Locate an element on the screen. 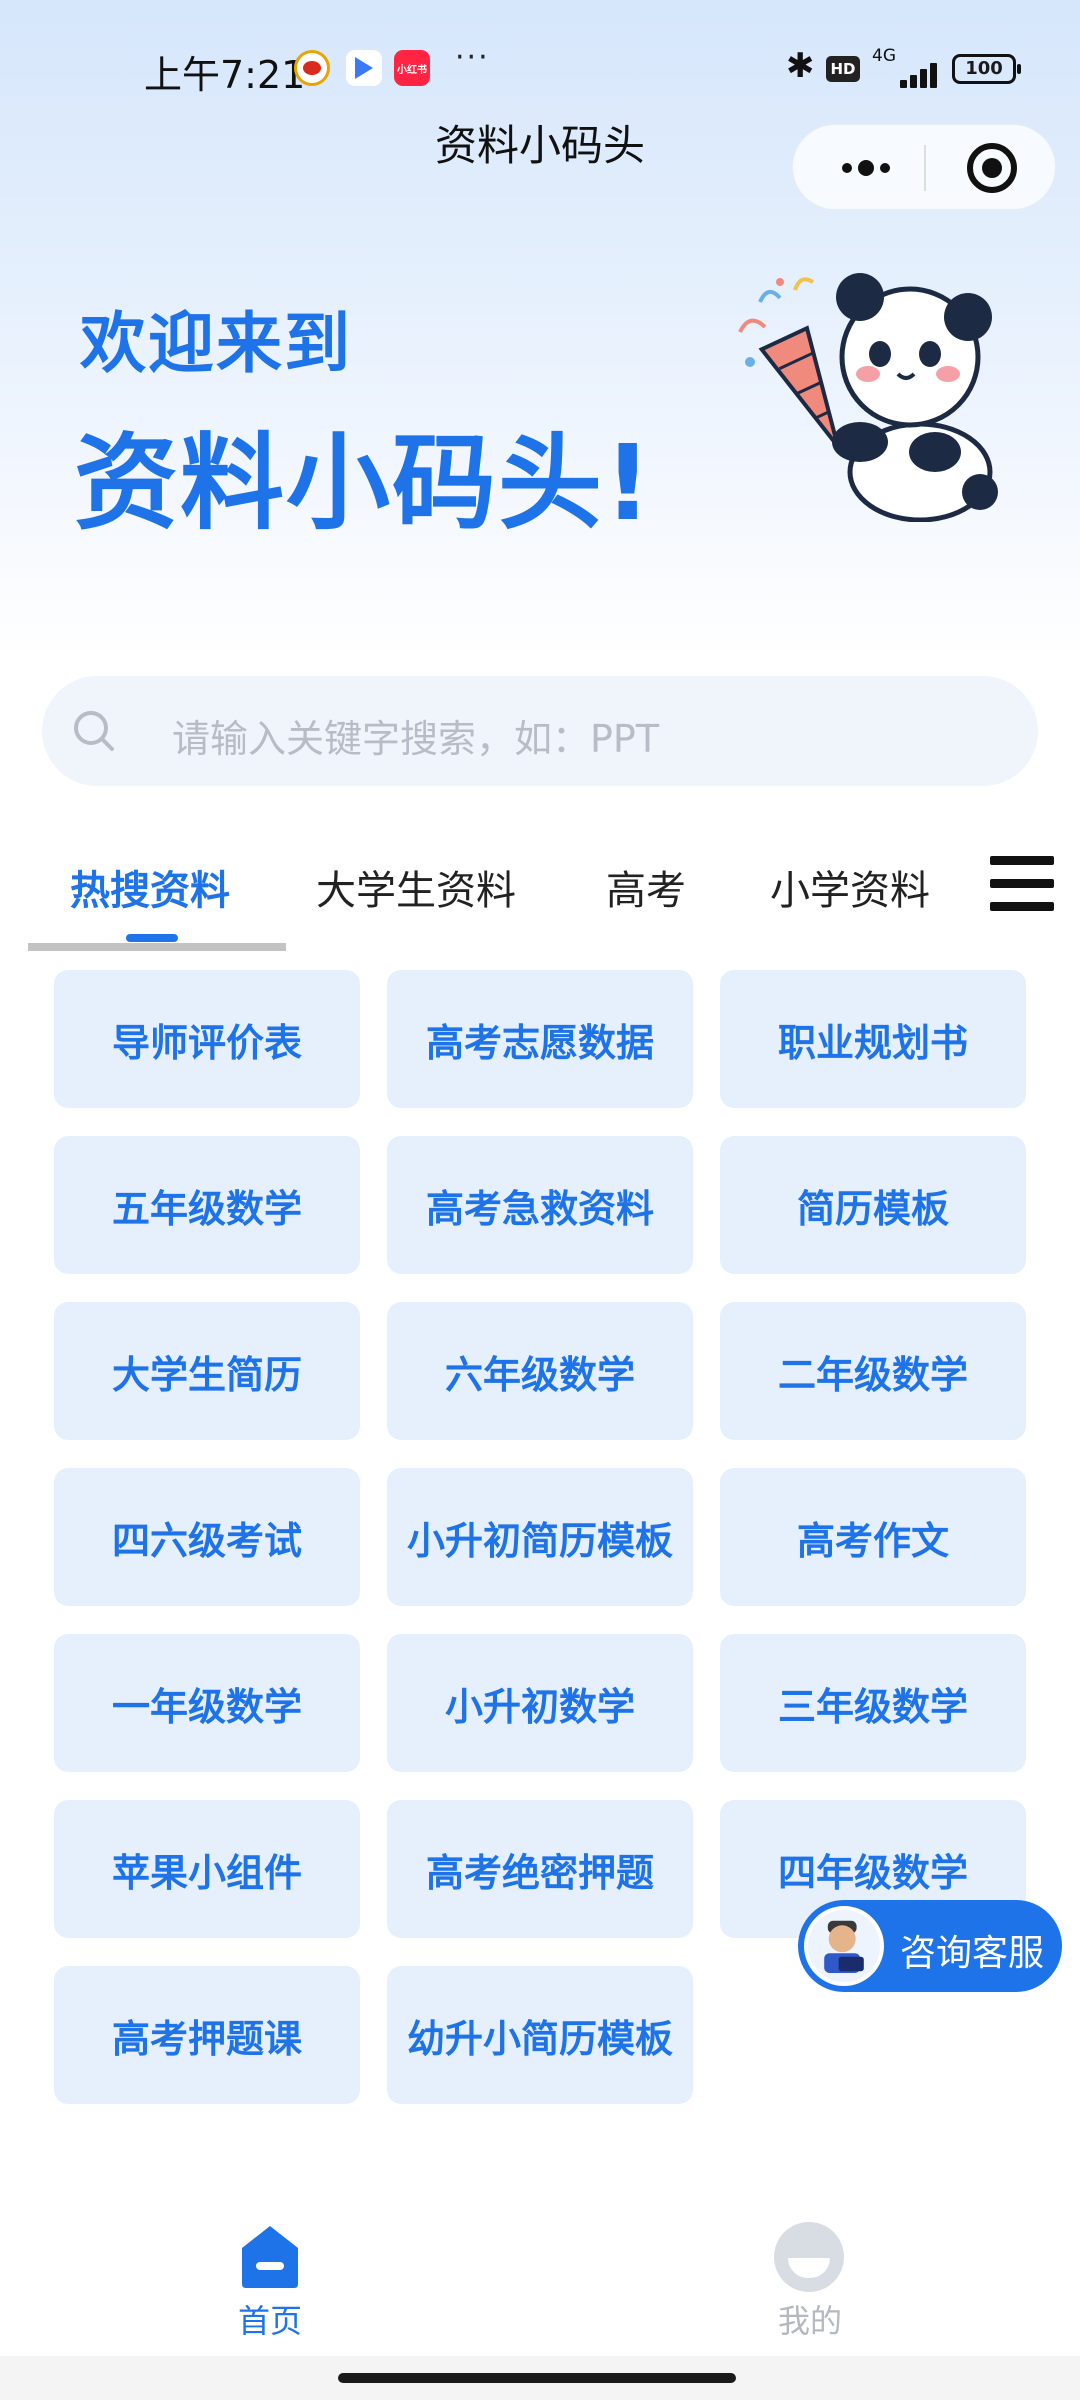  category-tabs: 热搜资料 大学生资料 高考 小学资料 is located at coordinates (540, 895).